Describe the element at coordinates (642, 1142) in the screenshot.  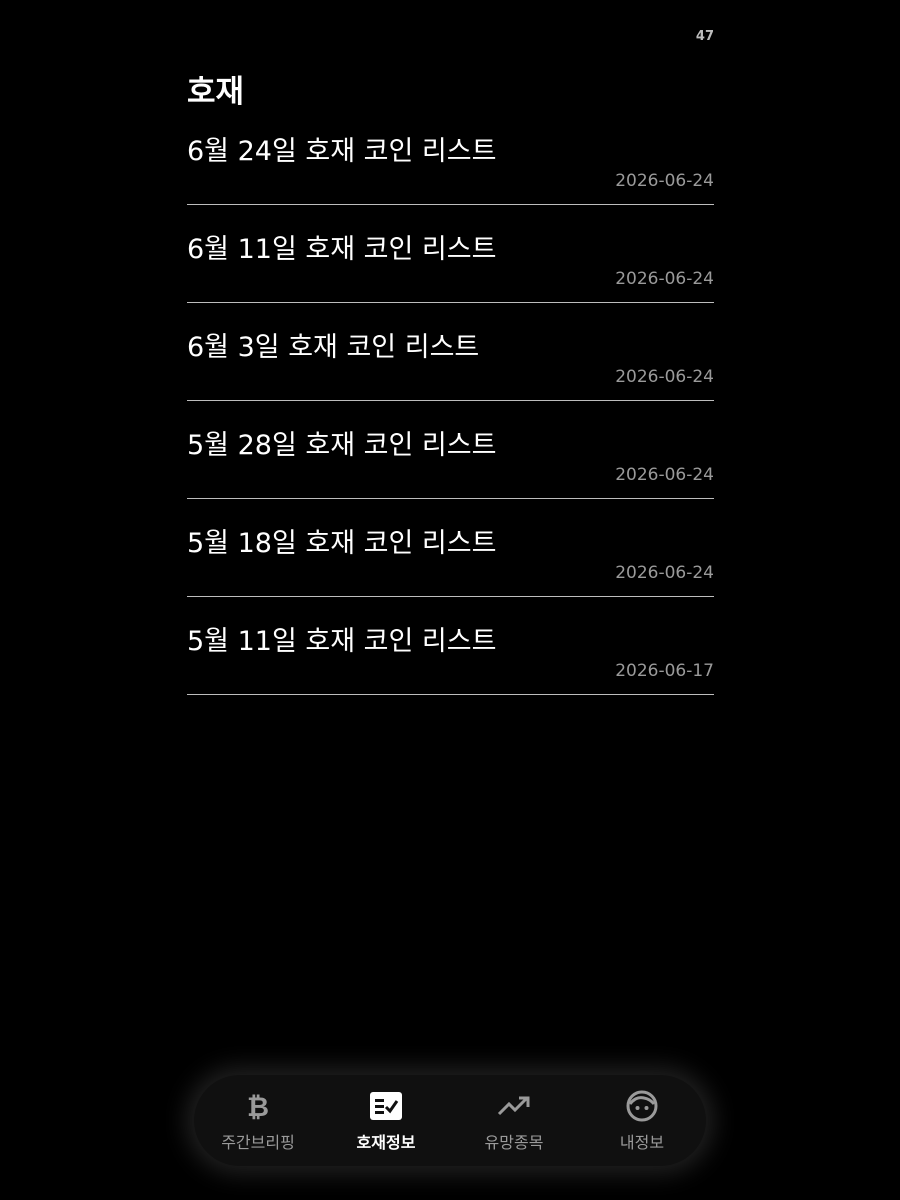
I see `nav-item-label: 내정보` at that location.